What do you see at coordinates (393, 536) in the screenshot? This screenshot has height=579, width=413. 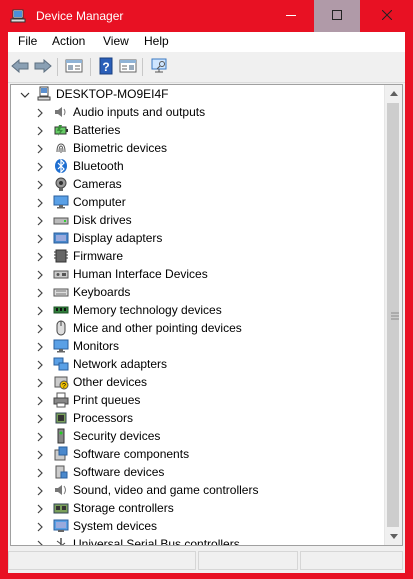 I see `scroll-down-arrow` at bounding box center [393, 536].